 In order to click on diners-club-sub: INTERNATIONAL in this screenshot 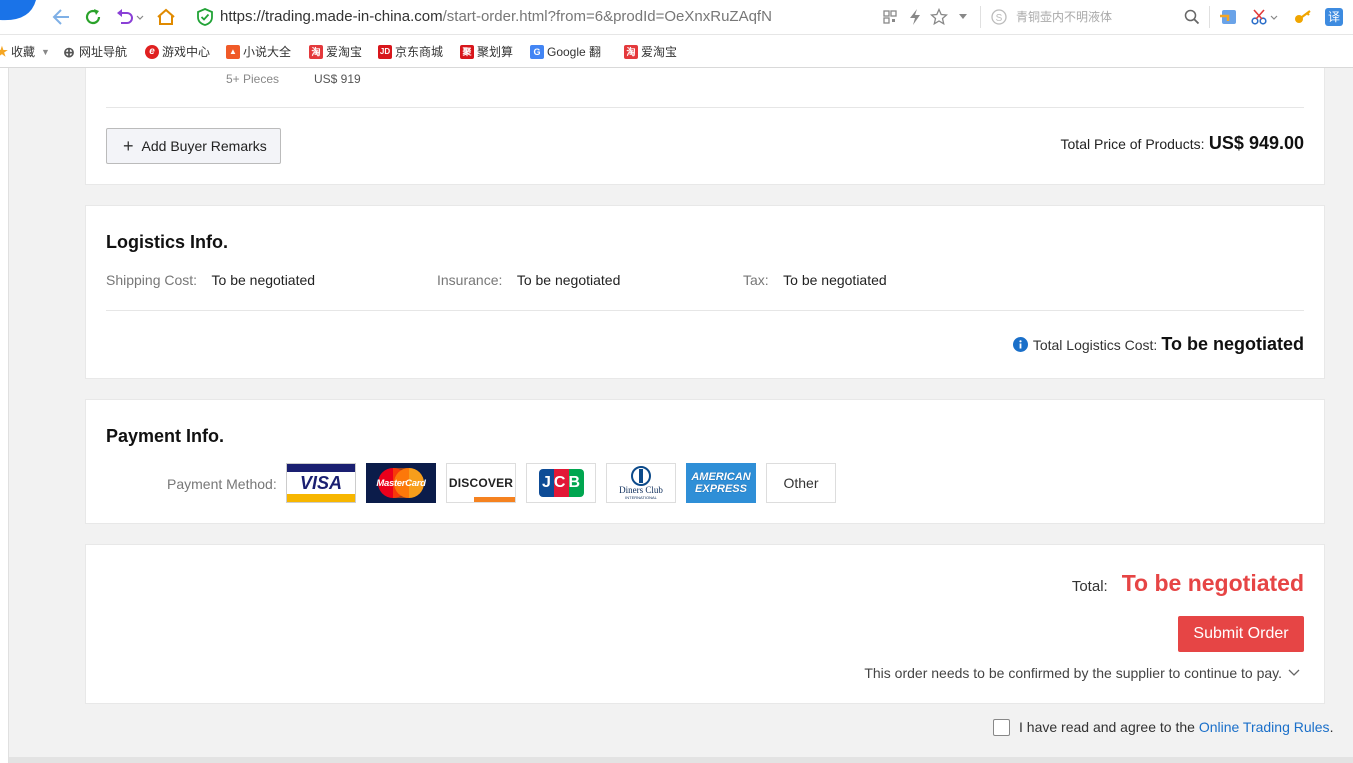, I will do `click(641, 497)`.